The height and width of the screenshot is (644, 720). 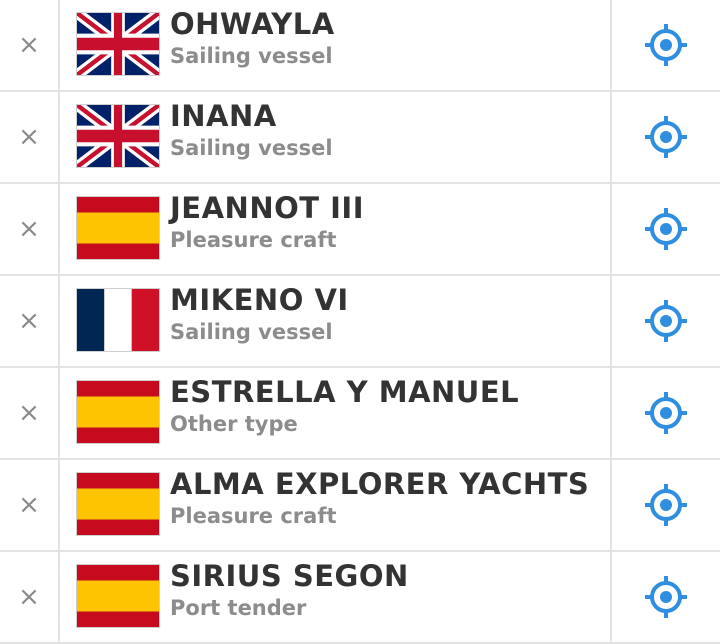 I want to click on vessel-name: ESTRELLA Y MANUEL, so click(x=345, y=392).